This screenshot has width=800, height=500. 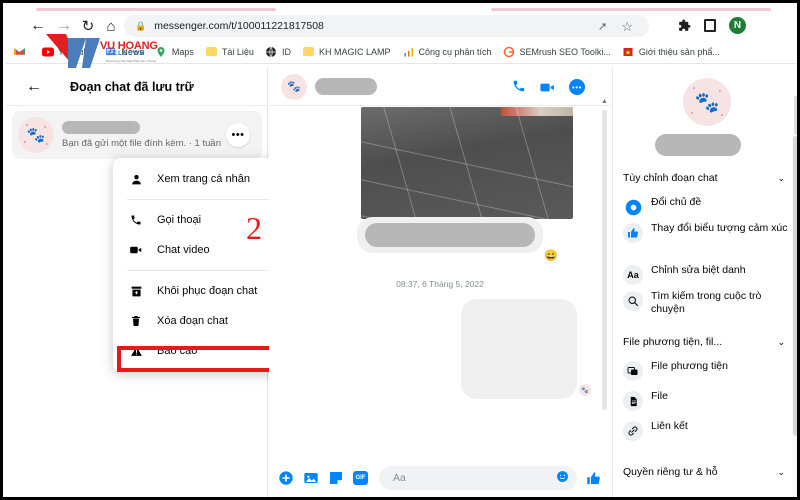 What do you see at coordinates (254, 228) in the screenshot?
I see `annotation-step-2: 2` at bounding box center [254, 228].